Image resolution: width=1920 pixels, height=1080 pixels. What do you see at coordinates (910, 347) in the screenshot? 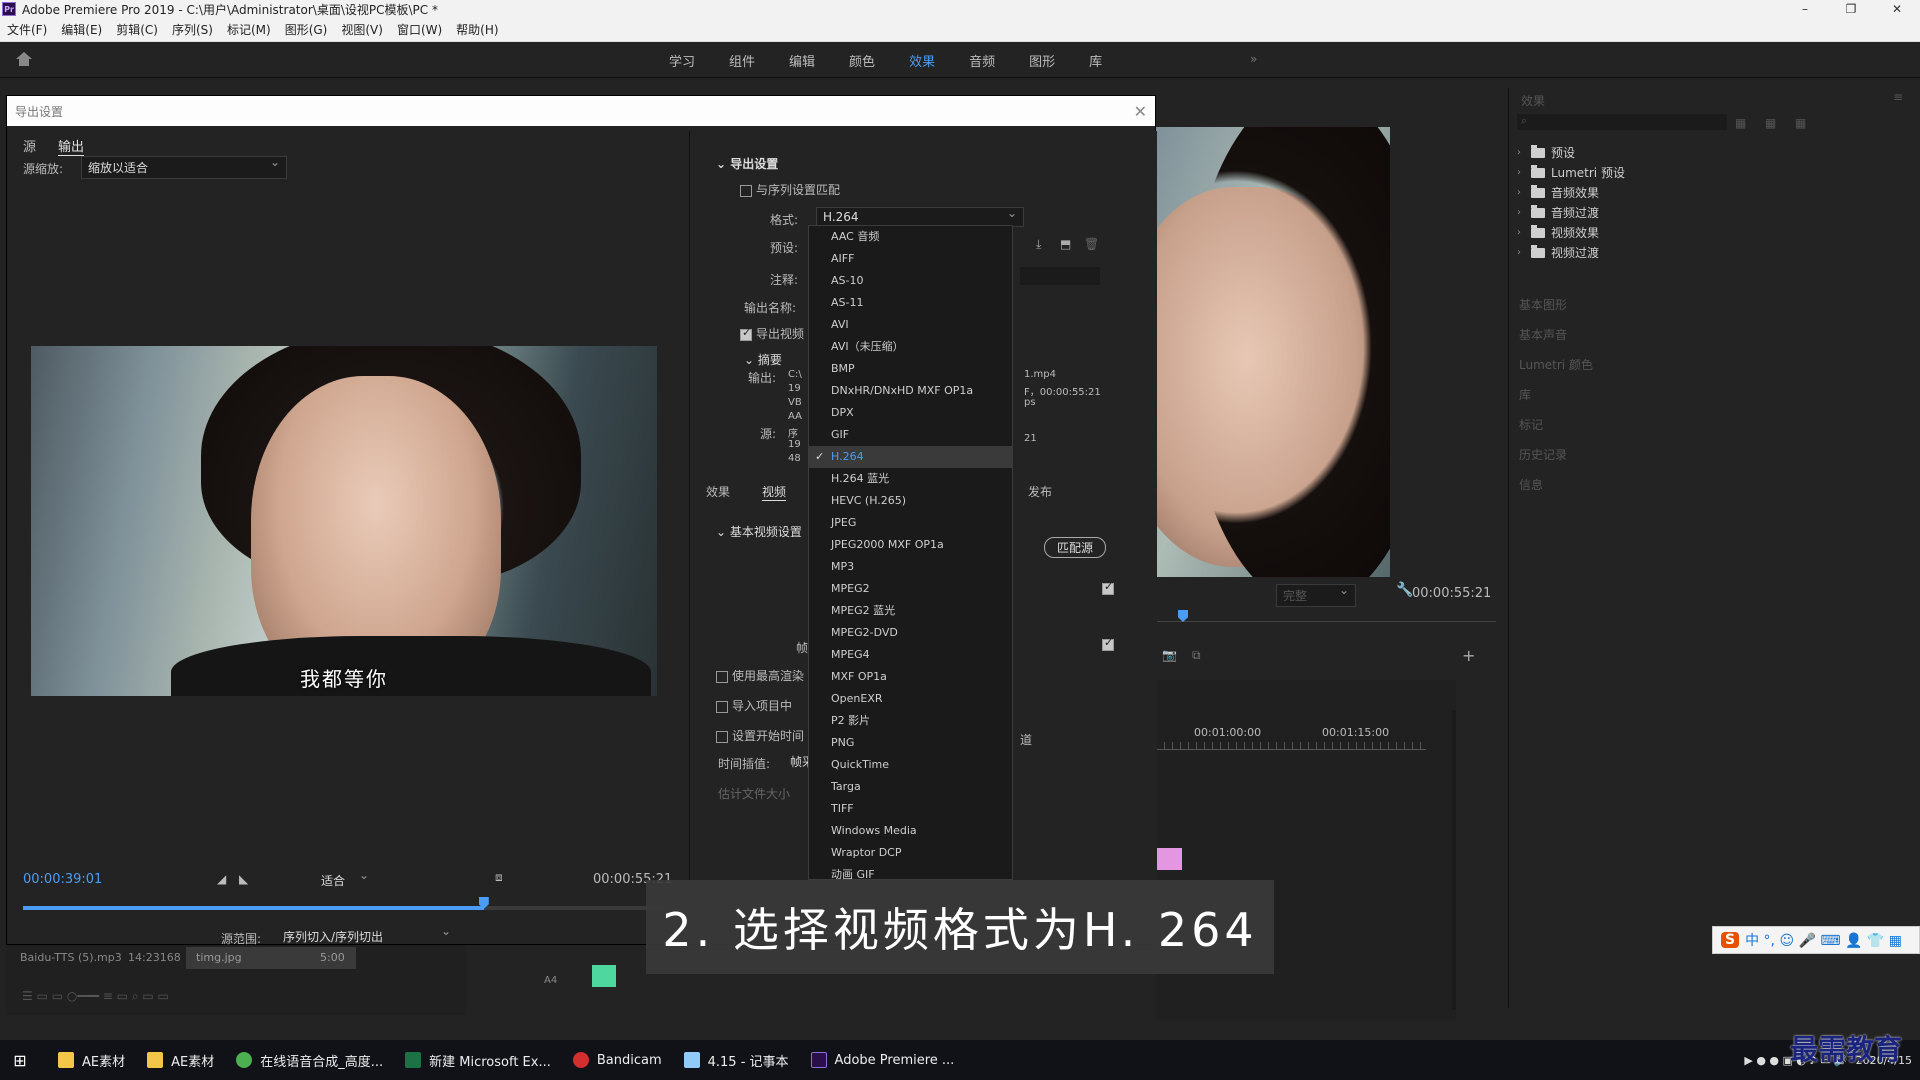
I see `format-option: AVI（未压缩）` at bounding box center [910, 347].